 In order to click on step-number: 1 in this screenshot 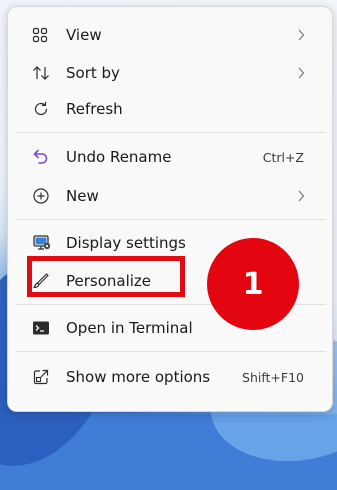, I will do `click(253, 284)`.